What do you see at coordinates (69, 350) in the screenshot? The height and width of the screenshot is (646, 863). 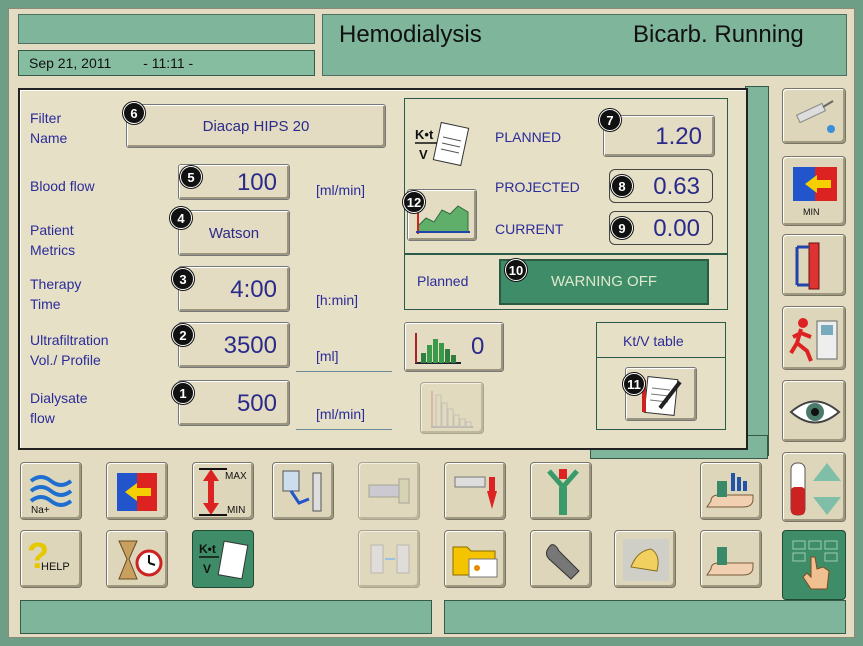 I see `ultrafiltration-label: Ultrafiltration Vol./ Profile` at bounding box center [69, 350].